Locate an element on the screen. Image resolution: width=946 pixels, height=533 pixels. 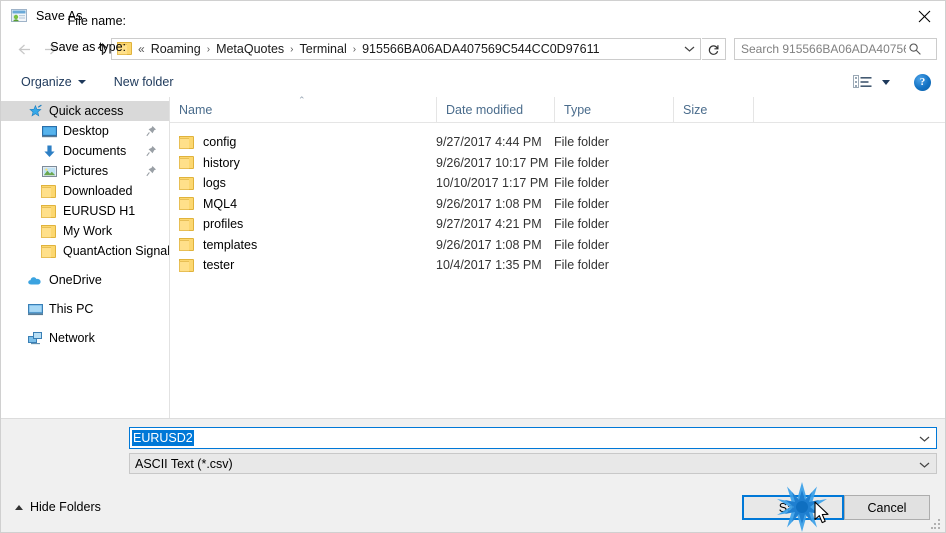
breadcrumb-item-terminal-id: 915566BA06ADA407569C544CC0D97611 is located at coordinates (480, 49).